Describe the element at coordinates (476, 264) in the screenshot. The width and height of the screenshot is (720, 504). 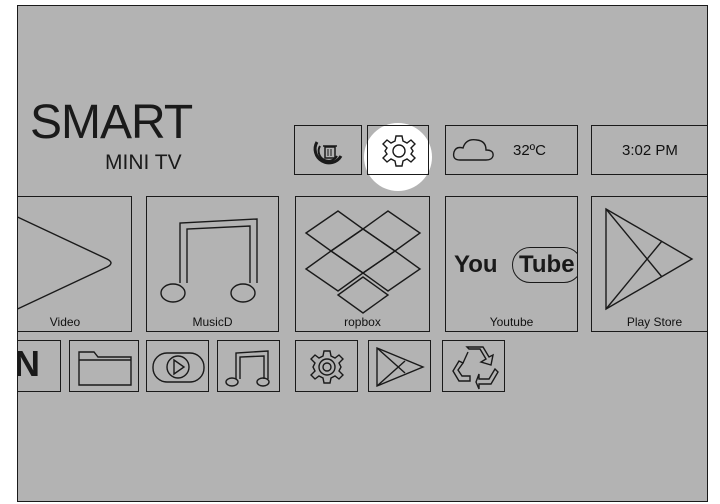
I see `youtube-logo-you: You` at that location.